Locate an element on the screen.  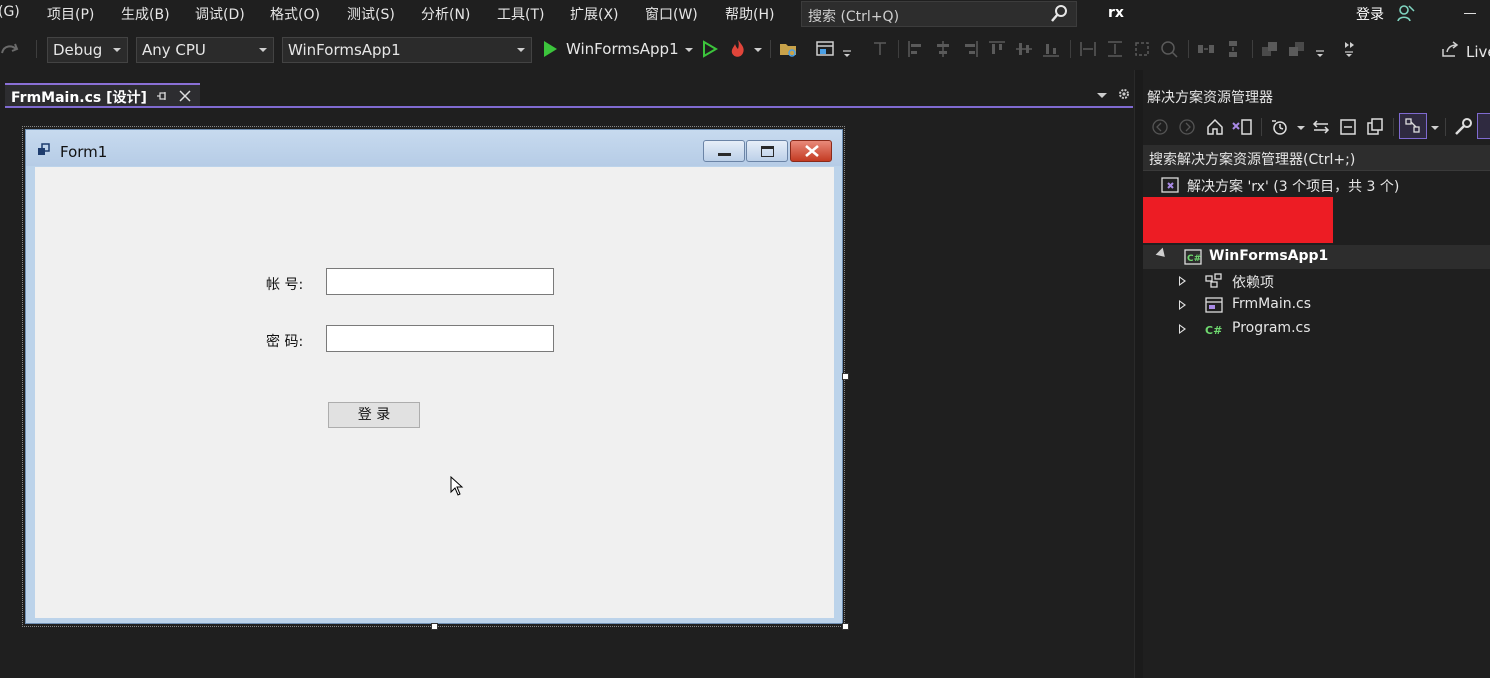
expanded-arrow-icon is located at coordinates (1162, 254).